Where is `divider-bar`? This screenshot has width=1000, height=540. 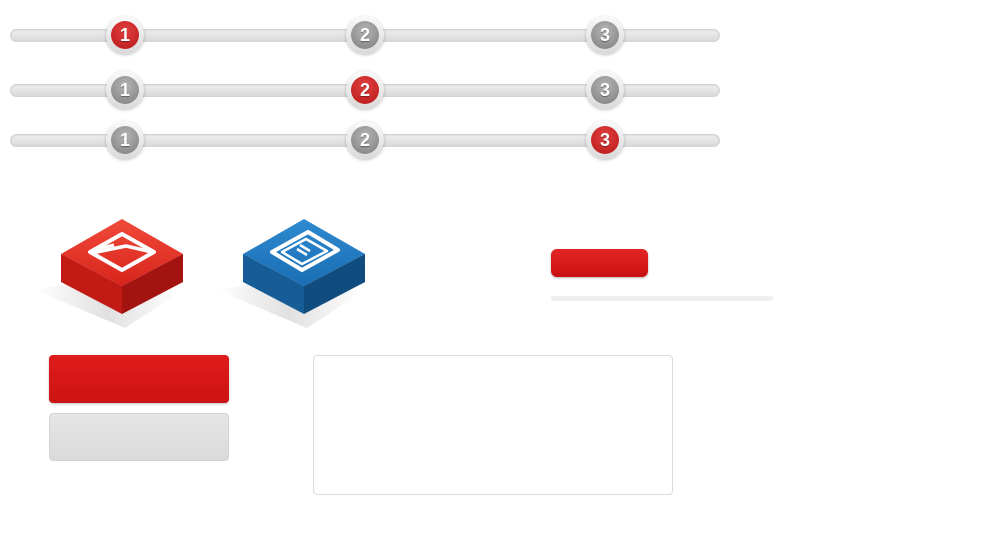
divider-bar is located at coordinates (662, 298).